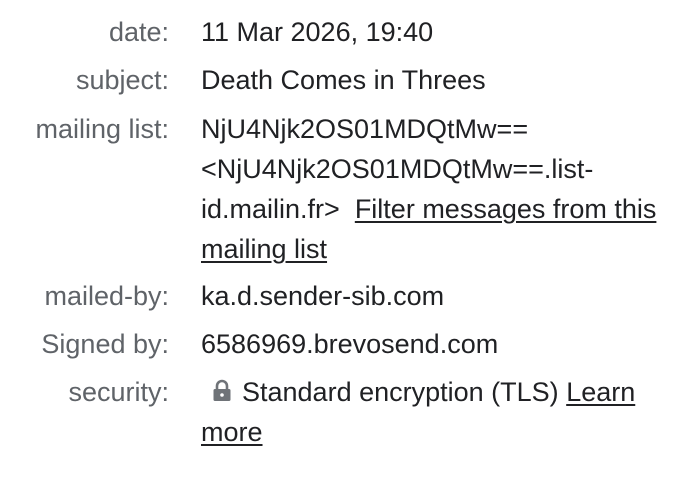 The image size is (696, 490). What do you see at coordinates (105, 344) in the screenshot?
I see `signed-by-label: Signed by:` at bounding box center [105, 344].